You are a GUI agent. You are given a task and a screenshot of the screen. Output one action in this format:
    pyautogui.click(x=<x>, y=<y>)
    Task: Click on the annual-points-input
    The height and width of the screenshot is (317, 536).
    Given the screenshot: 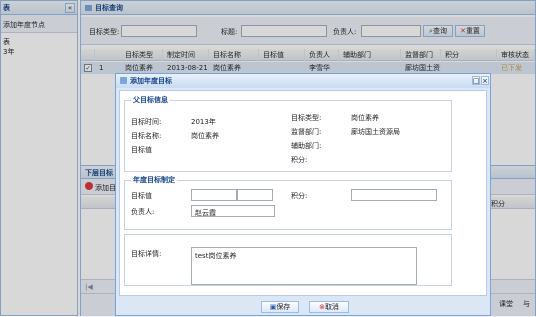 What is the action you would take?
    pyautogui.click(x=394, y=195)
    